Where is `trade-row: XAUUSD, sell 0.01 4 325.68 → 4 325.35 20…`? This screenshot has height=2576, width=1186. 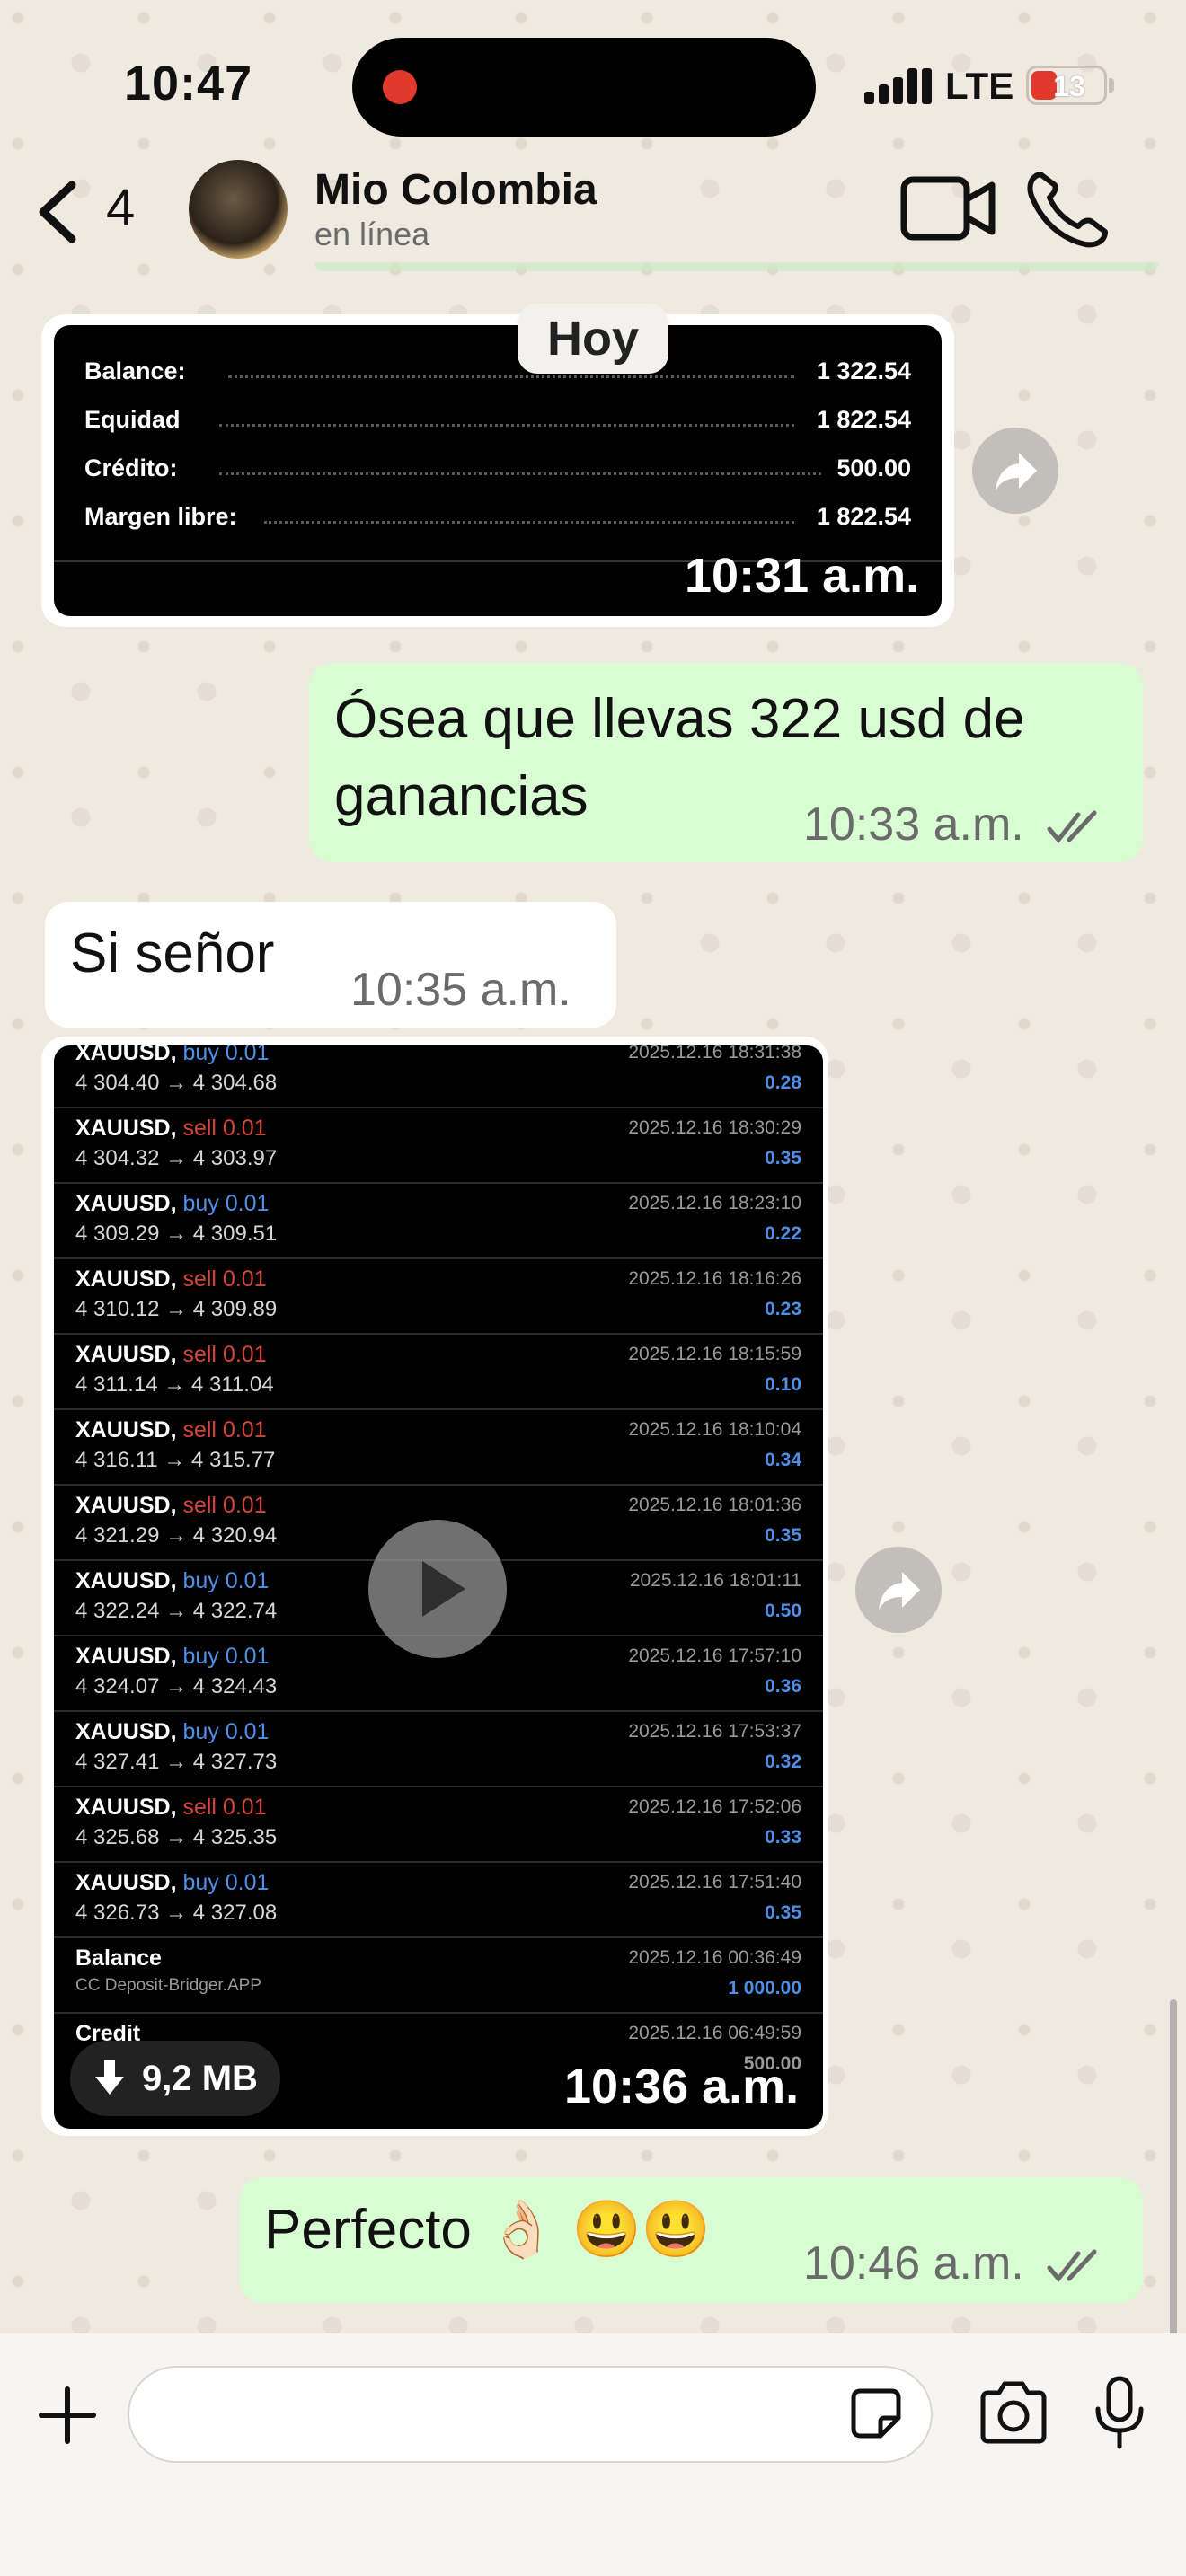
trade-row: XAUUSD, sell 0.01 4 325.68 → 4 325.35 20… is located at coordinates (438, 1824).